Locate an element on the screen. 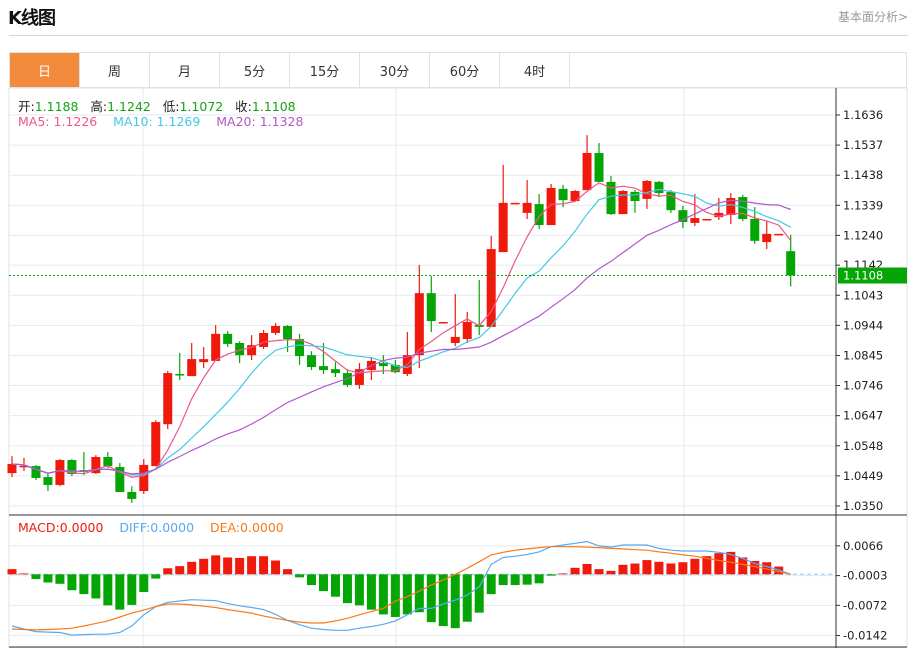 This screenshot has height=648, width=914. open-label: 开: is located at coordinates (26, 106).